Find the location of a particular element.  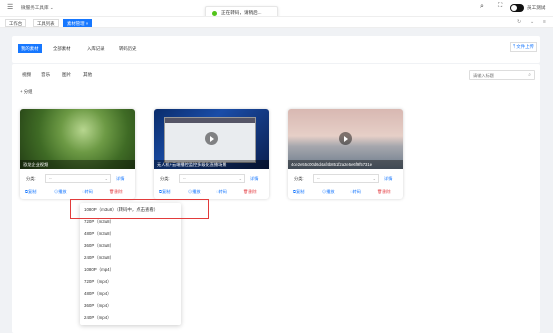

transcode-option: 240P（mp4） is located at coordinates (98, 318).